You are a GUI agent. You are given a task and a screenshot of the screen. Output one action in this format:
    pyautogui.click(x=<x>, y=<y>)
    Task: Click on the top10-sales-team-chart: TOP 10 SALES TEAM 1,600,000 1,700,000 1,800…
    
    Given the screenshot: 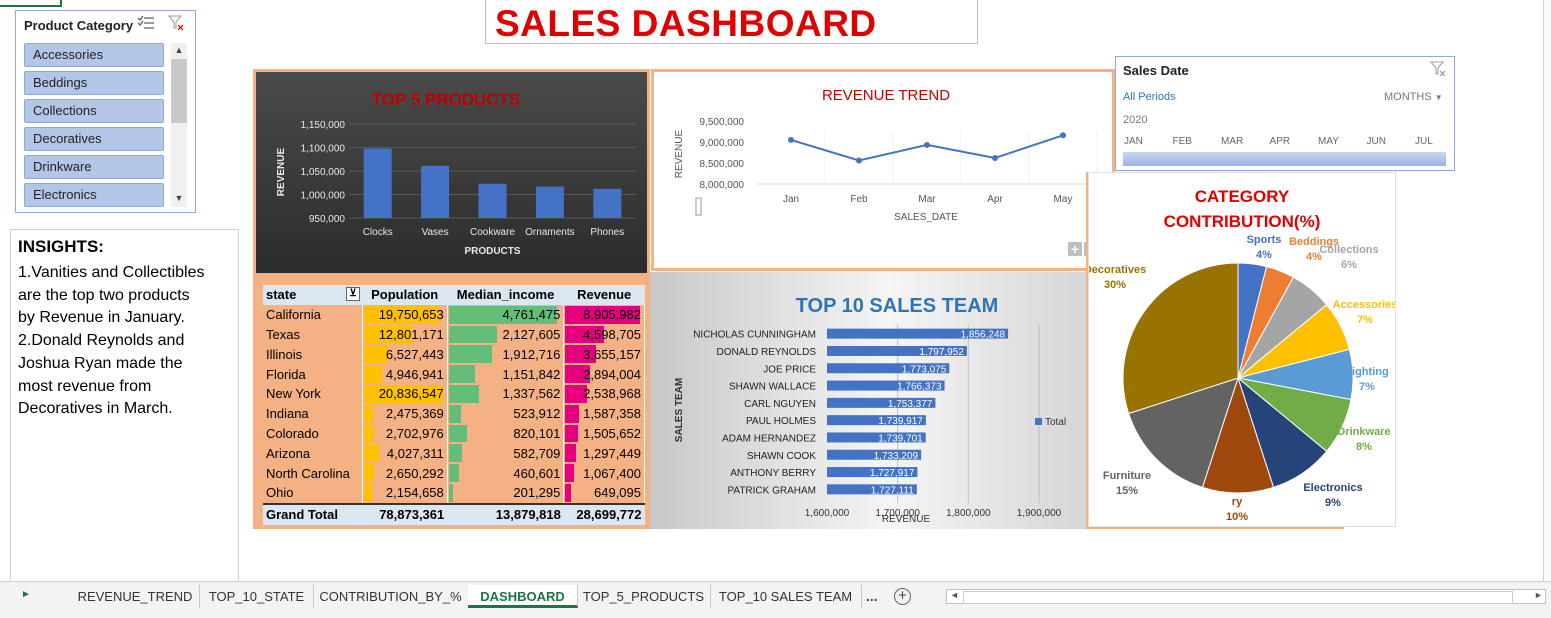 What is the action you would take?
    pyautogui.click(x=868, y=400)
    